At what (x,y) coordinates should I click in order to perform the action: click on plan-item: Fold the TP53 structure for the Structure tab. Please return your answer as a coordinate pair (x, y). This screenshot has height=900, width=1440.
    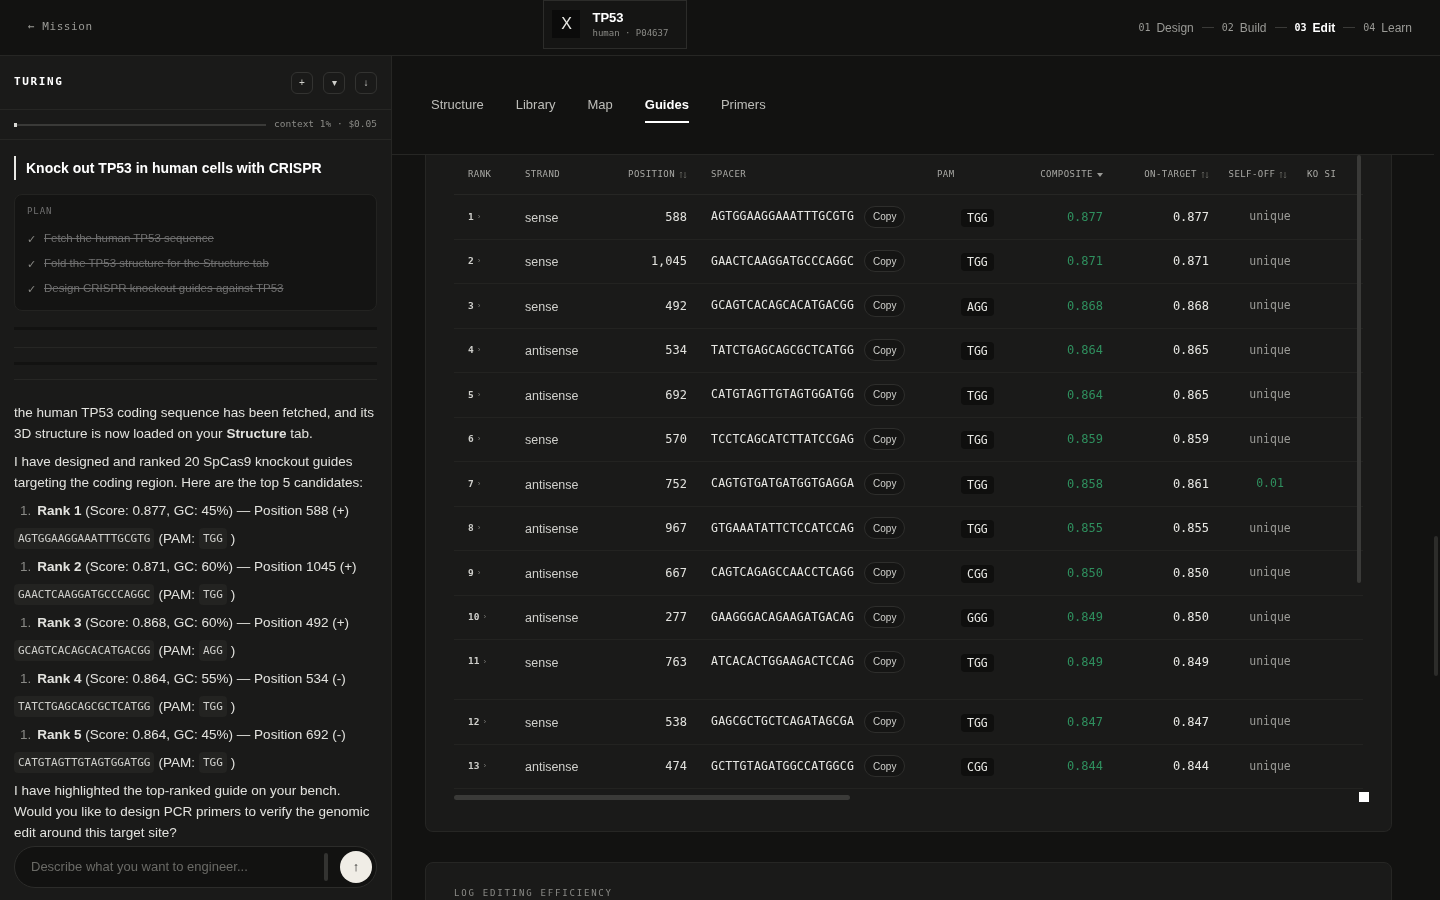
    Looking at the image, I should click on (156, 264).